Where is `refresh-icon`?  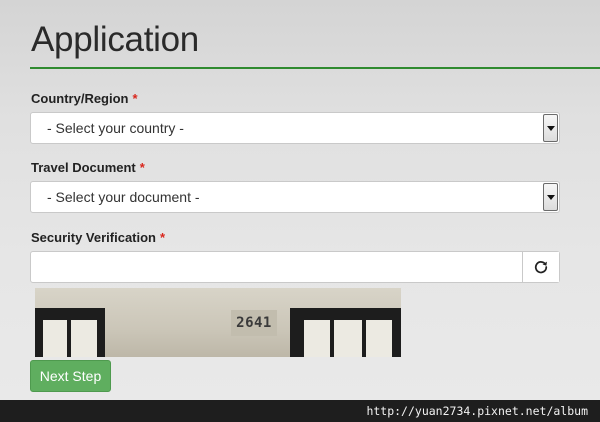
refresh-icon is located at coordinates (541, 267).